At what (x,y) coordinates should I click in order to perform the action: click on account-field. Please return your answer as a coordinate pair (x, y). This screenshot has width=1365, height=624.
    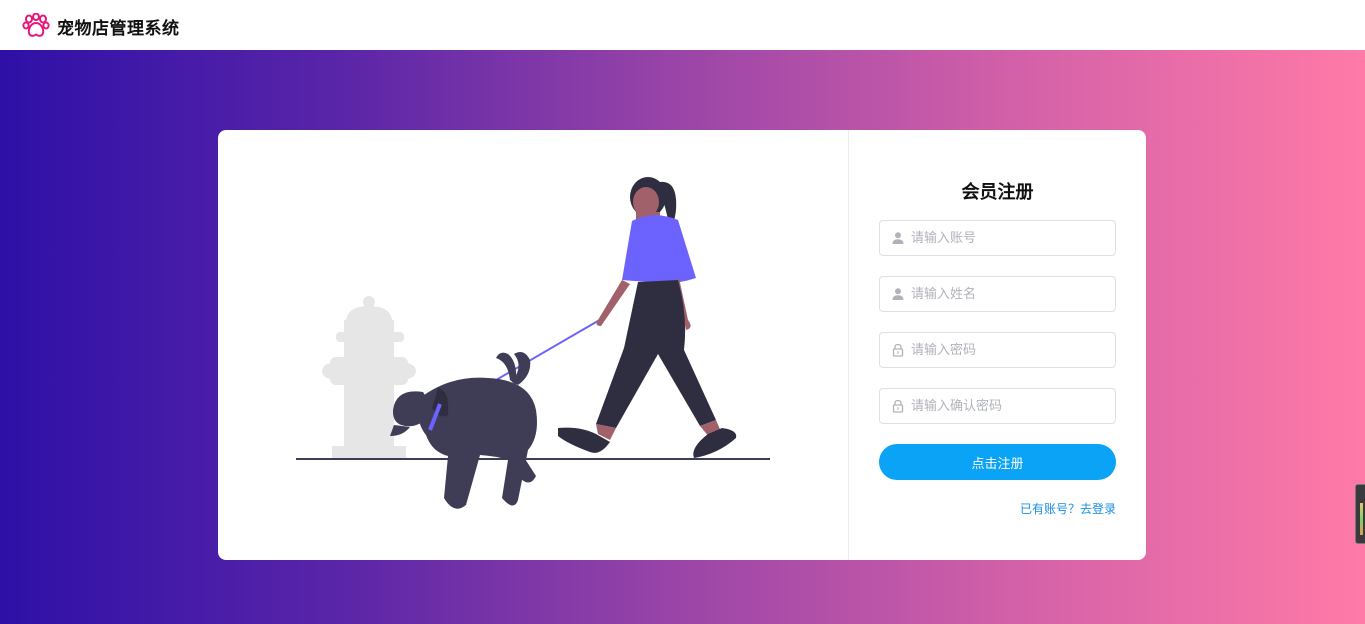
    Looking at the image, I should click on (997, 238).